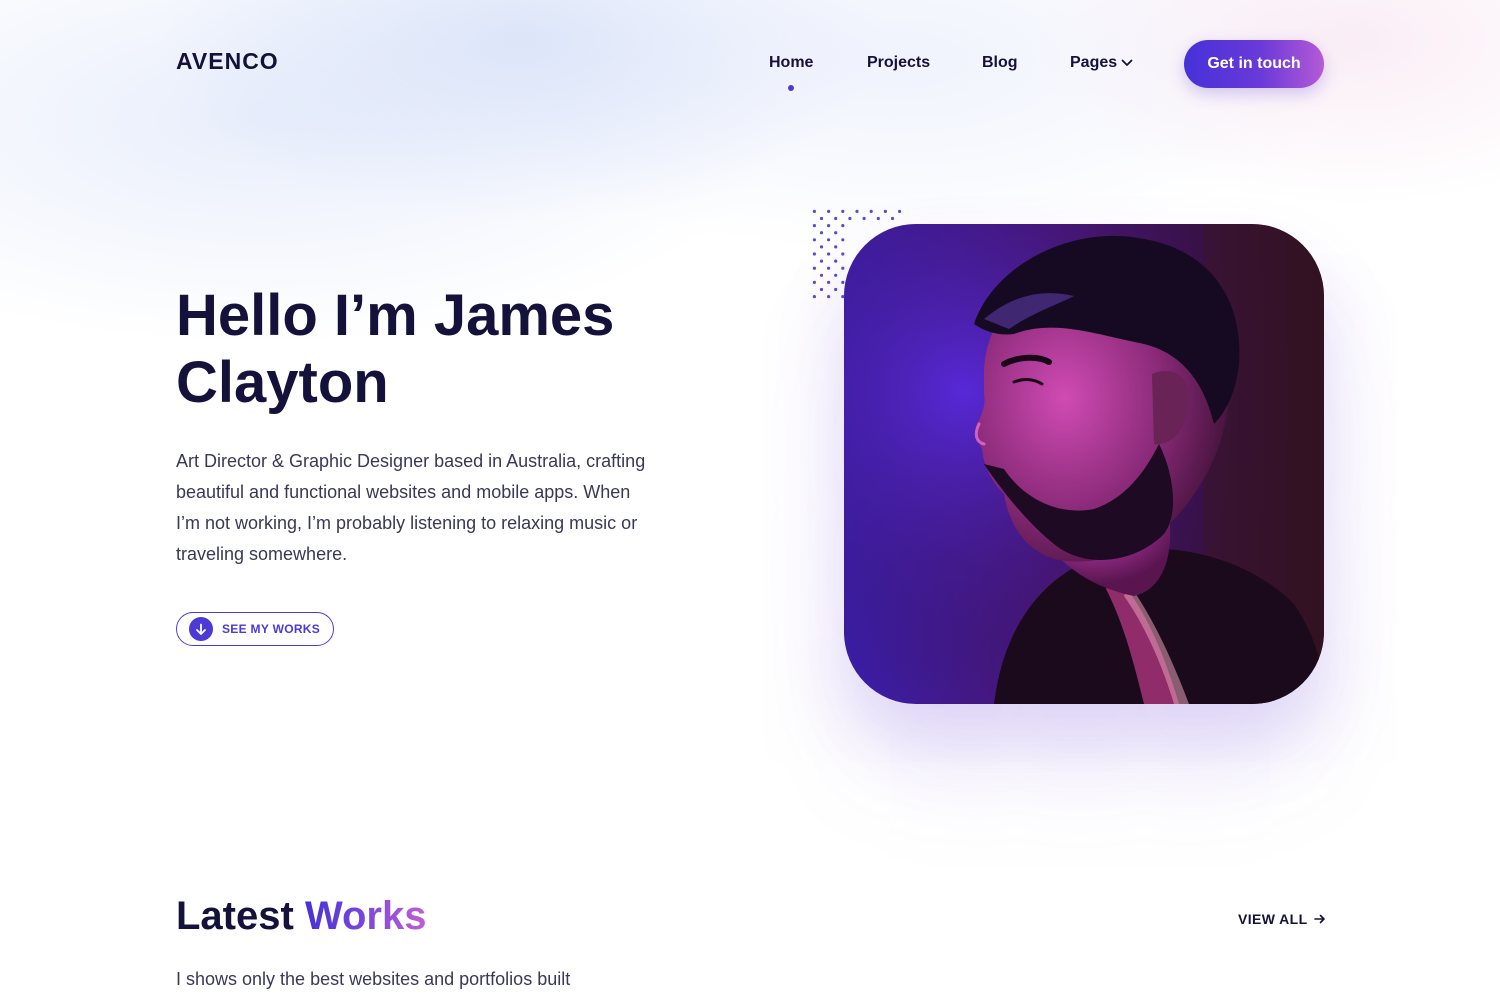  I want to click on see-my-works-label: SEE MY WORKS, so click(271, 629).